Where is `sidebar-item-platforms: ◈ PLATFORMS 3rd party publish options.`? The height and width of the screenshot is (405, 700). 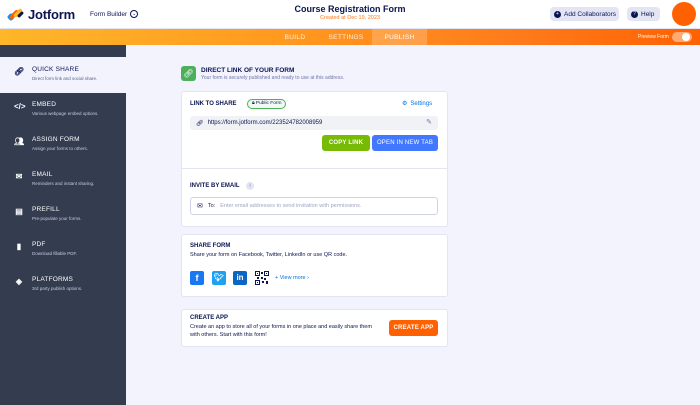
sidebar-item-platforms: ◈ PLATFORMS 3rd party publish options. is located at coordinates (63, 285).